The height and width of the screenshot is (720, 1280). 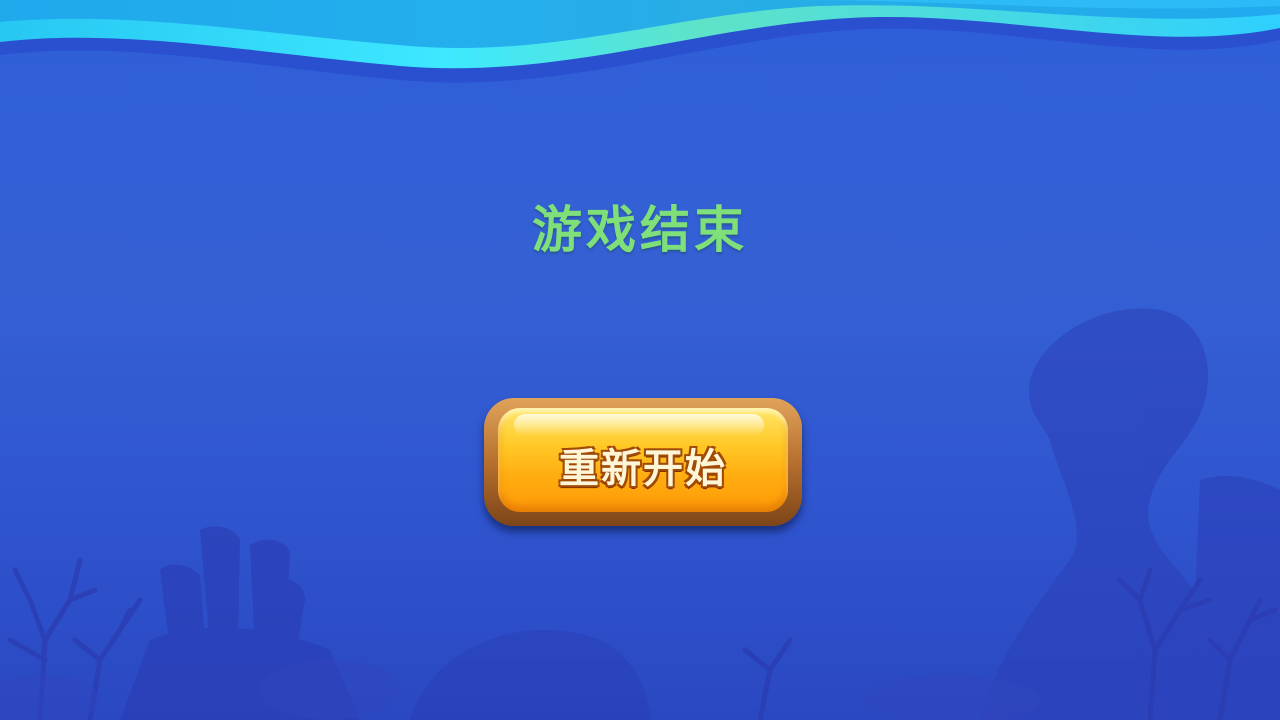 I want to click on restart-button-shine, so click(x=639, y=425).